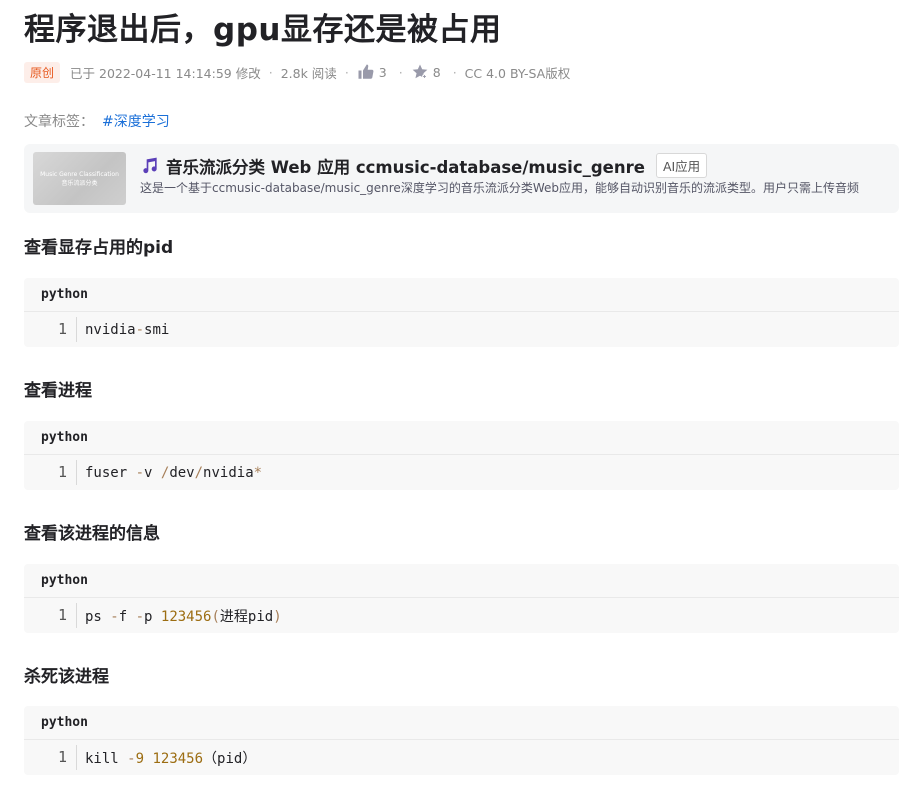 The width and height of the screenshot is (899, 791). What do you see at coordinates (165, 73) in the screenshot?
I see `modified-date: 已于 2022-04-11 14:14:59 修改` at bounding box center [165, 73].